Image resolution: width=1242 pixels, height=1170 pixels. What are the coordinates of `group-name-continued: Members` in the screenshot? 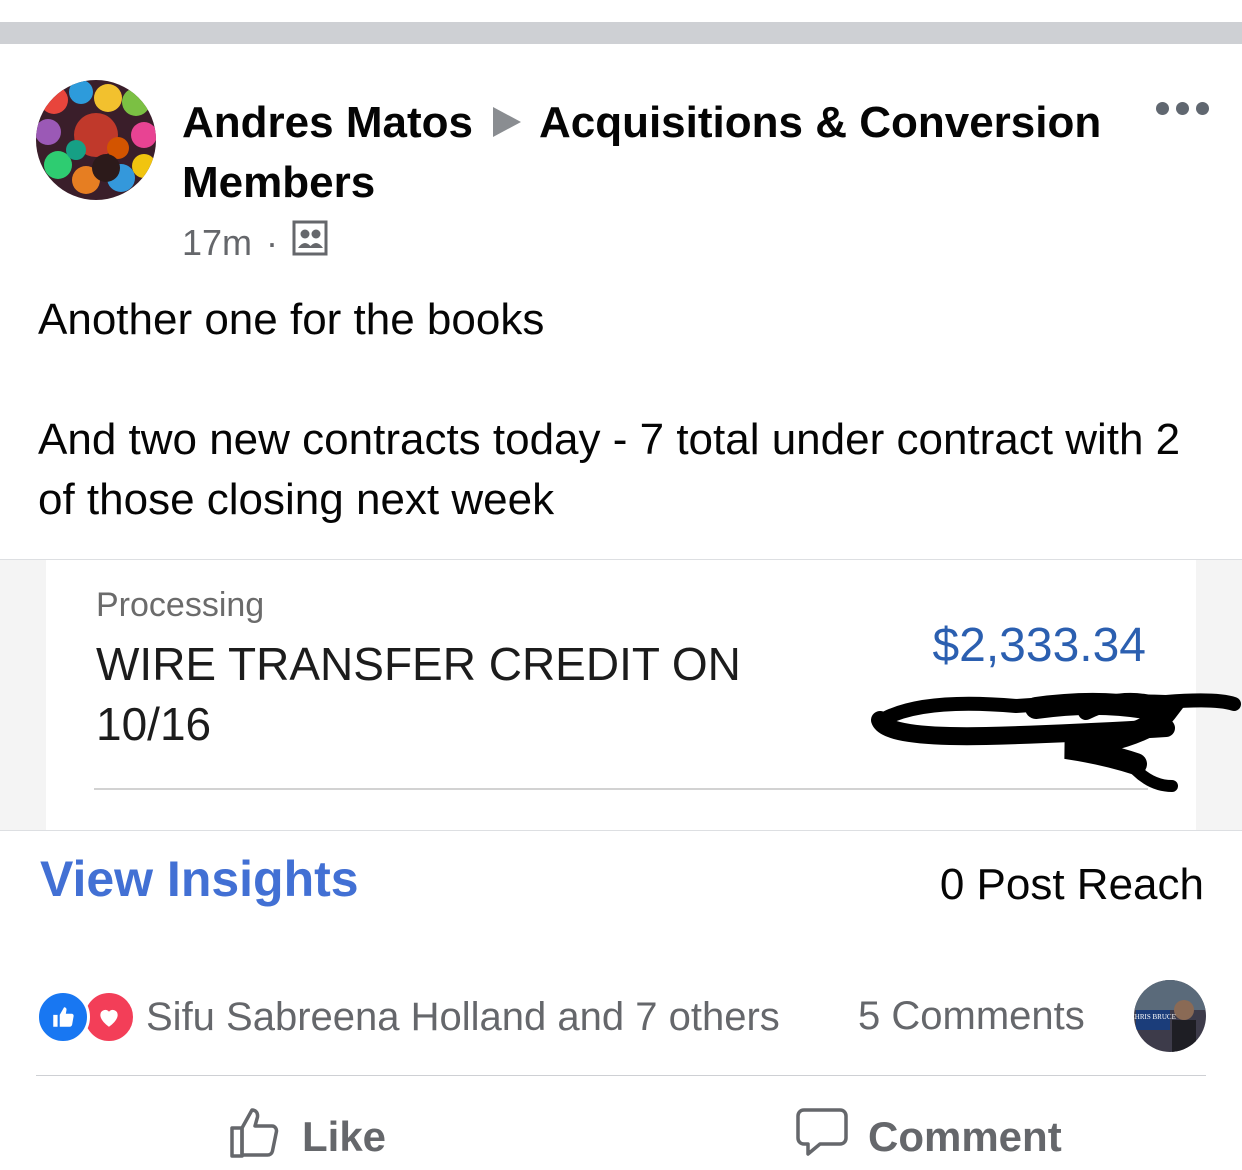 It's located at (278, 183).